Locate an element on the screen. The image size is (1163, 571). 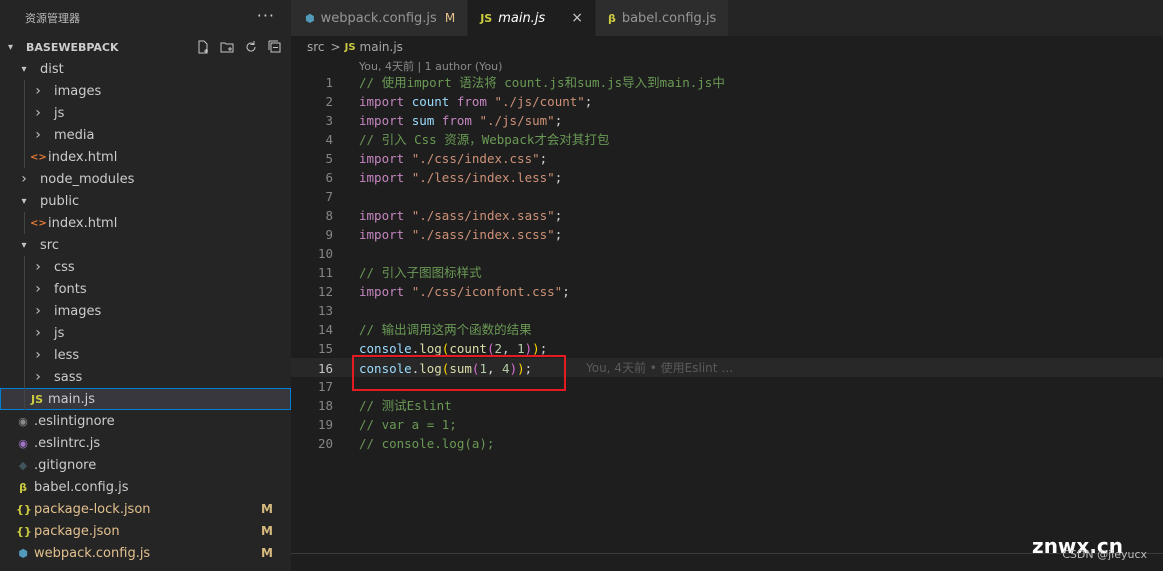
refresh-icon is located at coordinates (251, 47).